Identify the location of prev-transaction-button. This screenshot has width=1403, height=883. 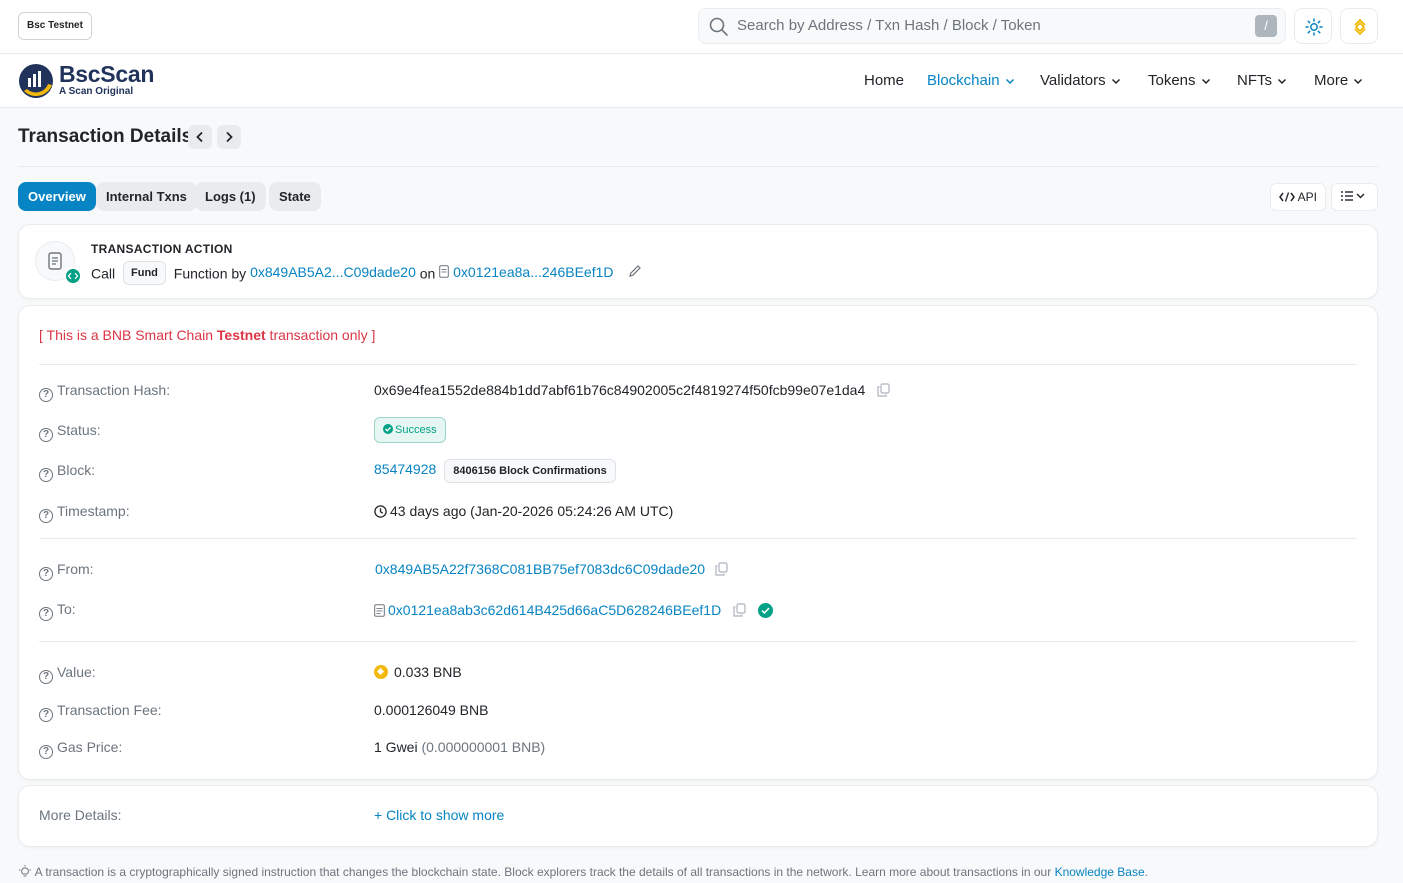
(200, 137).